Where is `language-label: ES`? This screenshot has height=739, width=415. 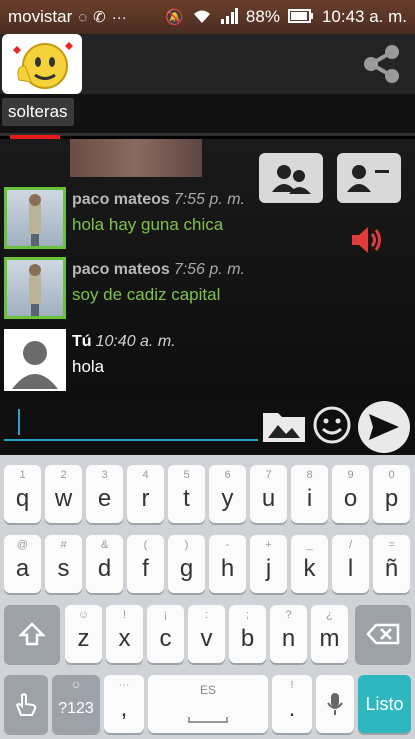 language-label: ES is located at coordinates (207, 690).